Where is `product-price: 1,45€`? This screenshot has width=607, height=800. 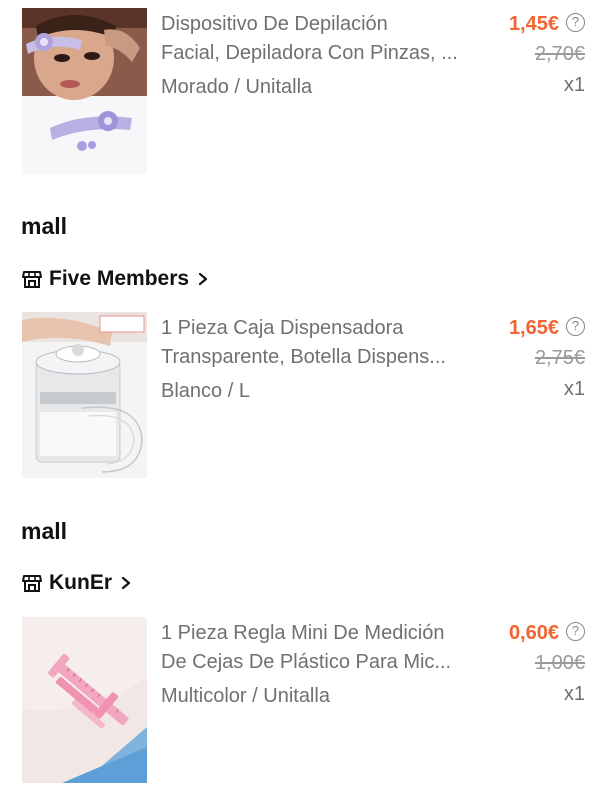
product-price: 1,45€ is located at coordinates (533, 24).